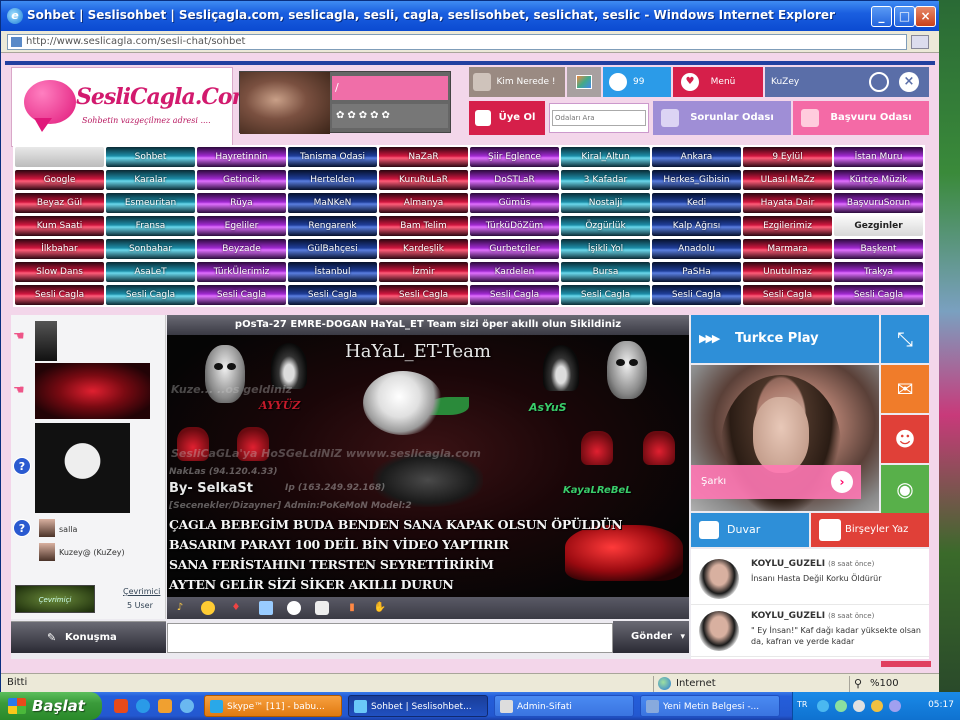 Image resolution: width=960 pixels, height=720 pixels. Describe the element at coordinates (696, 226) in the screenshot. I see `room-button: Kalp Ağrısı` at that location.